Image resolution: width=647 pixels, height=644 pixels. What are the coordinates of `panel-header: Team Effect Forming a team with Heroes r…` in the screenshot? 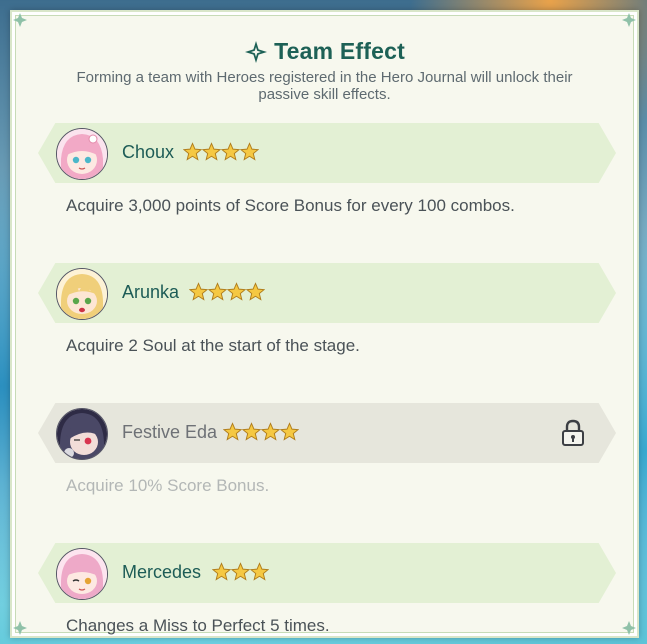 It's located at (324, 70).